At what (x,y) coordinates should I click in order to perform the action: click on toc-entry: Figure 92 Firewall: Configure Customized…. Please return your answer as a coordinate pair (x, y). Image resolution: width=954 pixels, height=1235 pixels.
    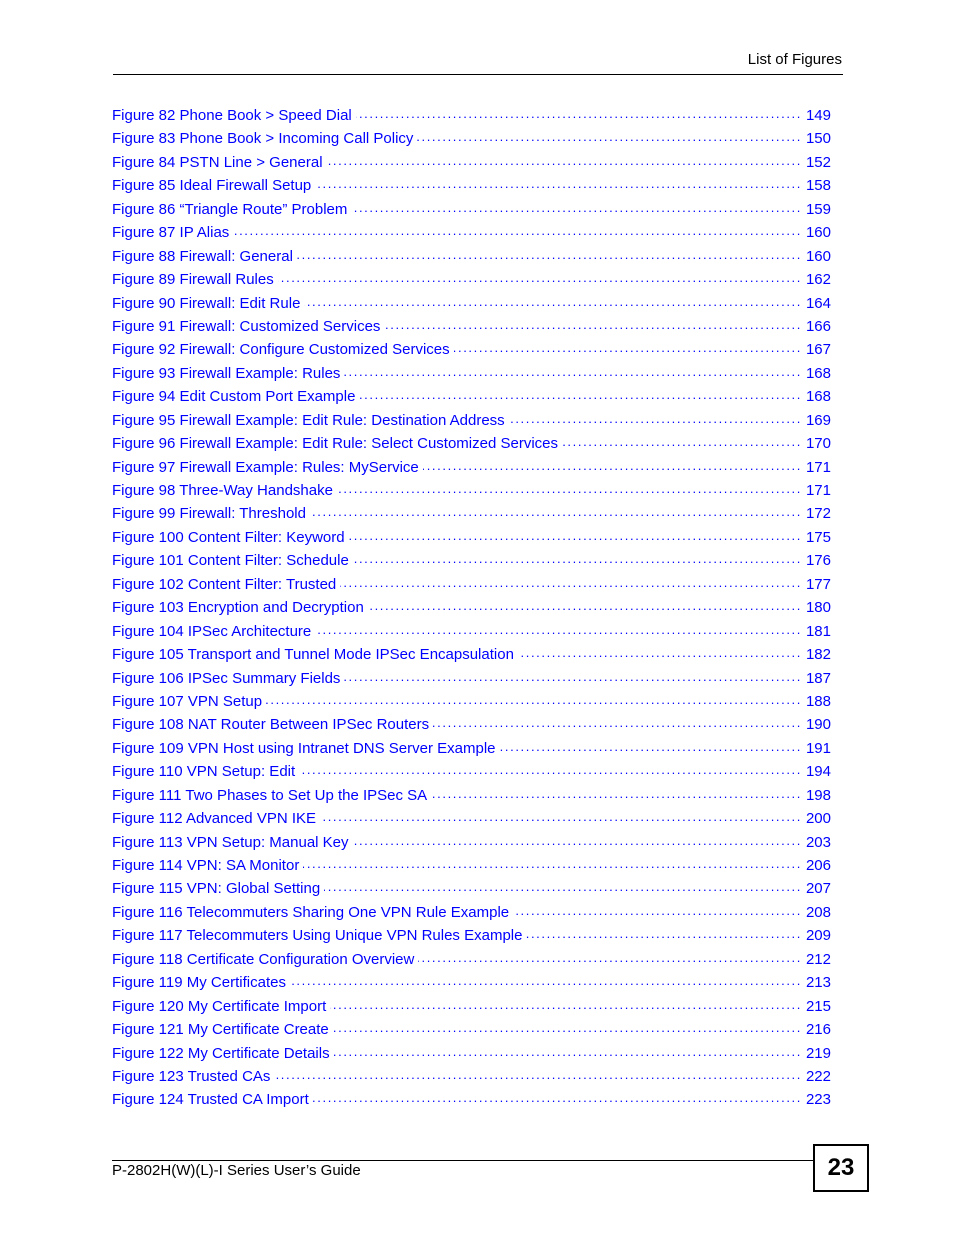
    Looking at the image, I should click on (471, 350).